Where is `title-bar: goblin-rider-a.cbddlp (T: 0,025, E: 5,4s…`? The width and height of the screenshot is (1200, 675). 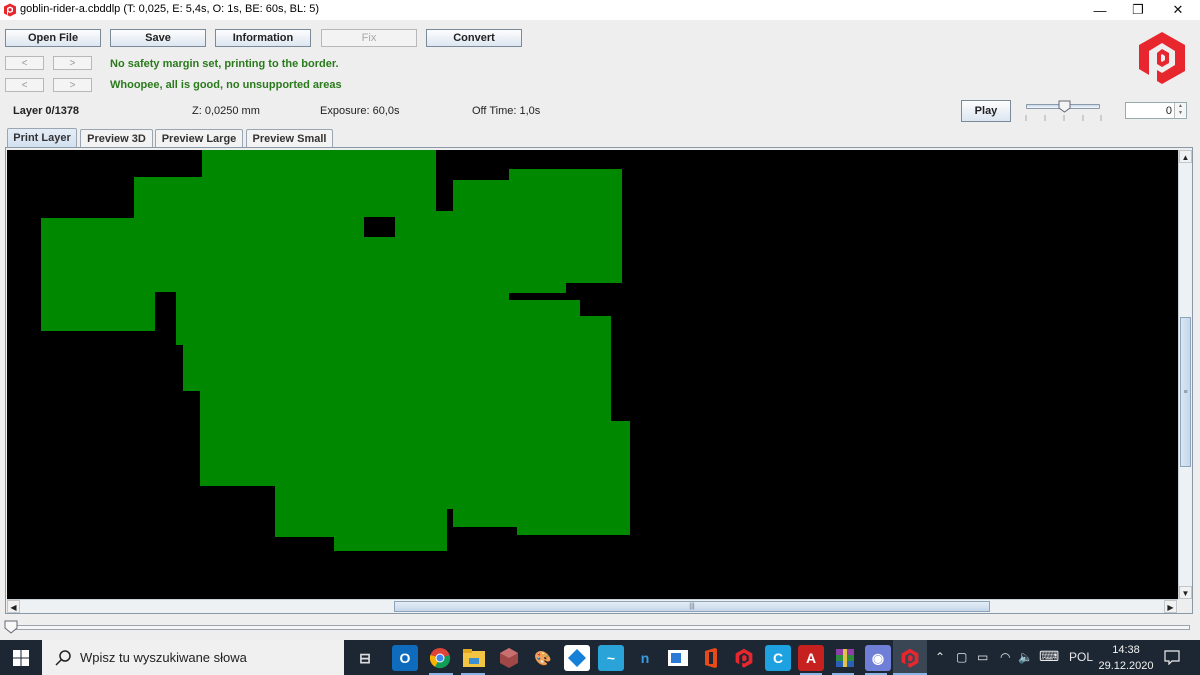
title-bar: goblin-rider-a.cbddlp (T: 0,025, E: 5,4s… is located at coordinates (600, 10).